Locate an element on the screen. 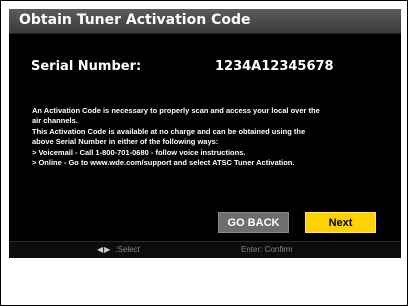  select-hint-label: :Select is located at coordinates (127, 249).